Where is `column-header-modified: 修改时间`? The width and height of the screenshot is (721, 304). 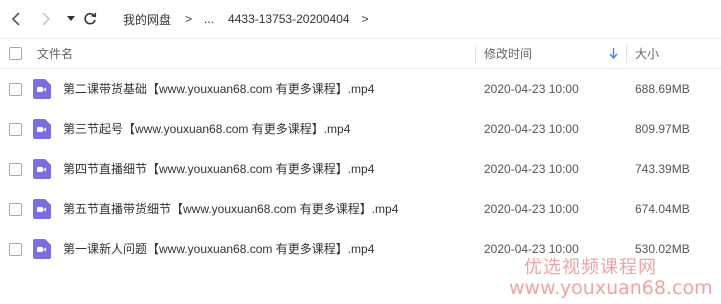 column-header-modified: 修改时间 is located at coordinates (508, 53).